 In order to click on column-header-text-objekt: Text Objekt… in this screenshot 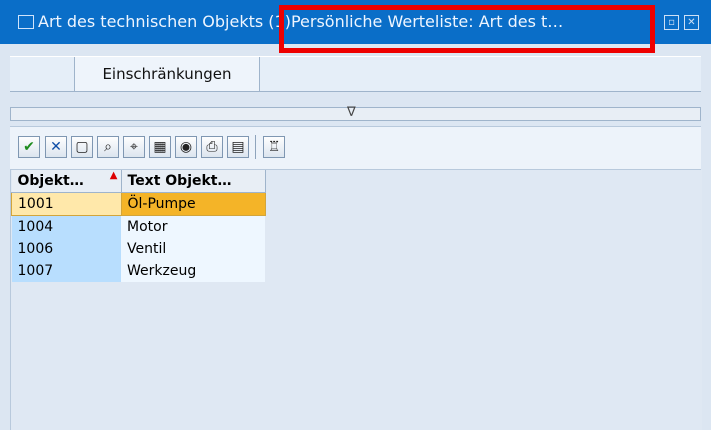, I will do `click(193, 181)`.